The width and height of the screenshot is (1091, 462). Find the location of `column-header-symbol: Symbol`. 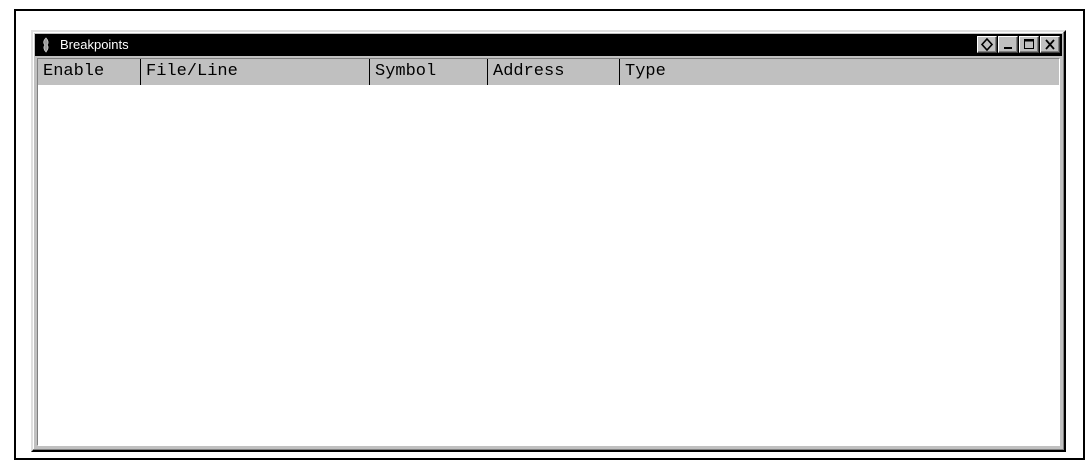

column-header-symbol: Symbol is located at coordinates (429, 72).